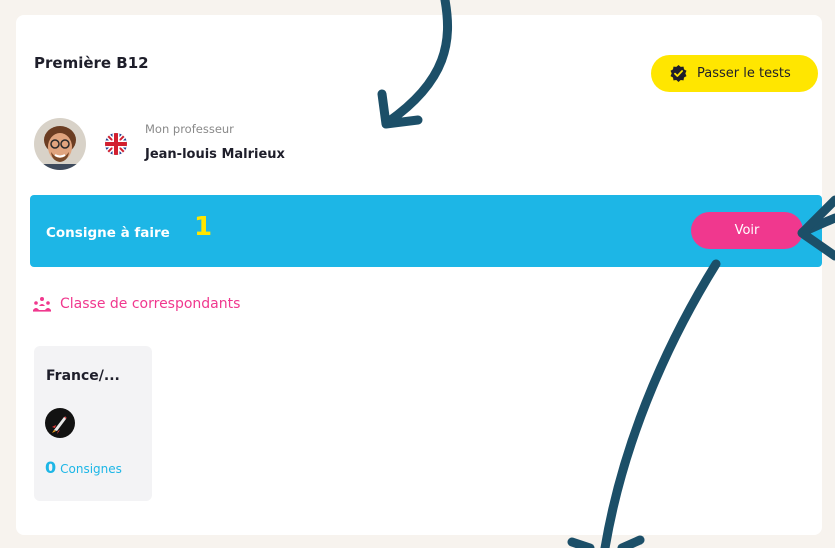 The image size is (835, 548). Describe the element at coordinates (631, 541) in the screenshot. I see `arrow-to-assignments-head-right` at that location.